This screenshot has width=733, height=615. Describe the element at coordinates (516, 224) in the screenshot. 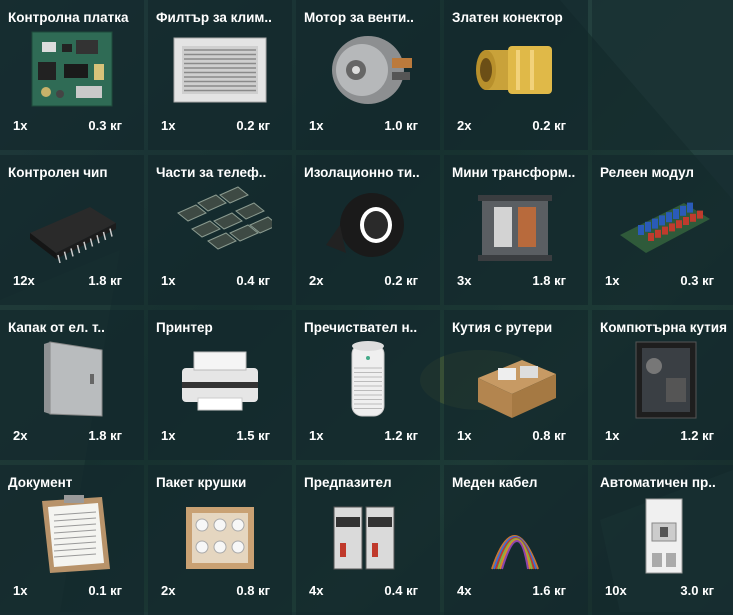

I see `transformer-icon` at that location.